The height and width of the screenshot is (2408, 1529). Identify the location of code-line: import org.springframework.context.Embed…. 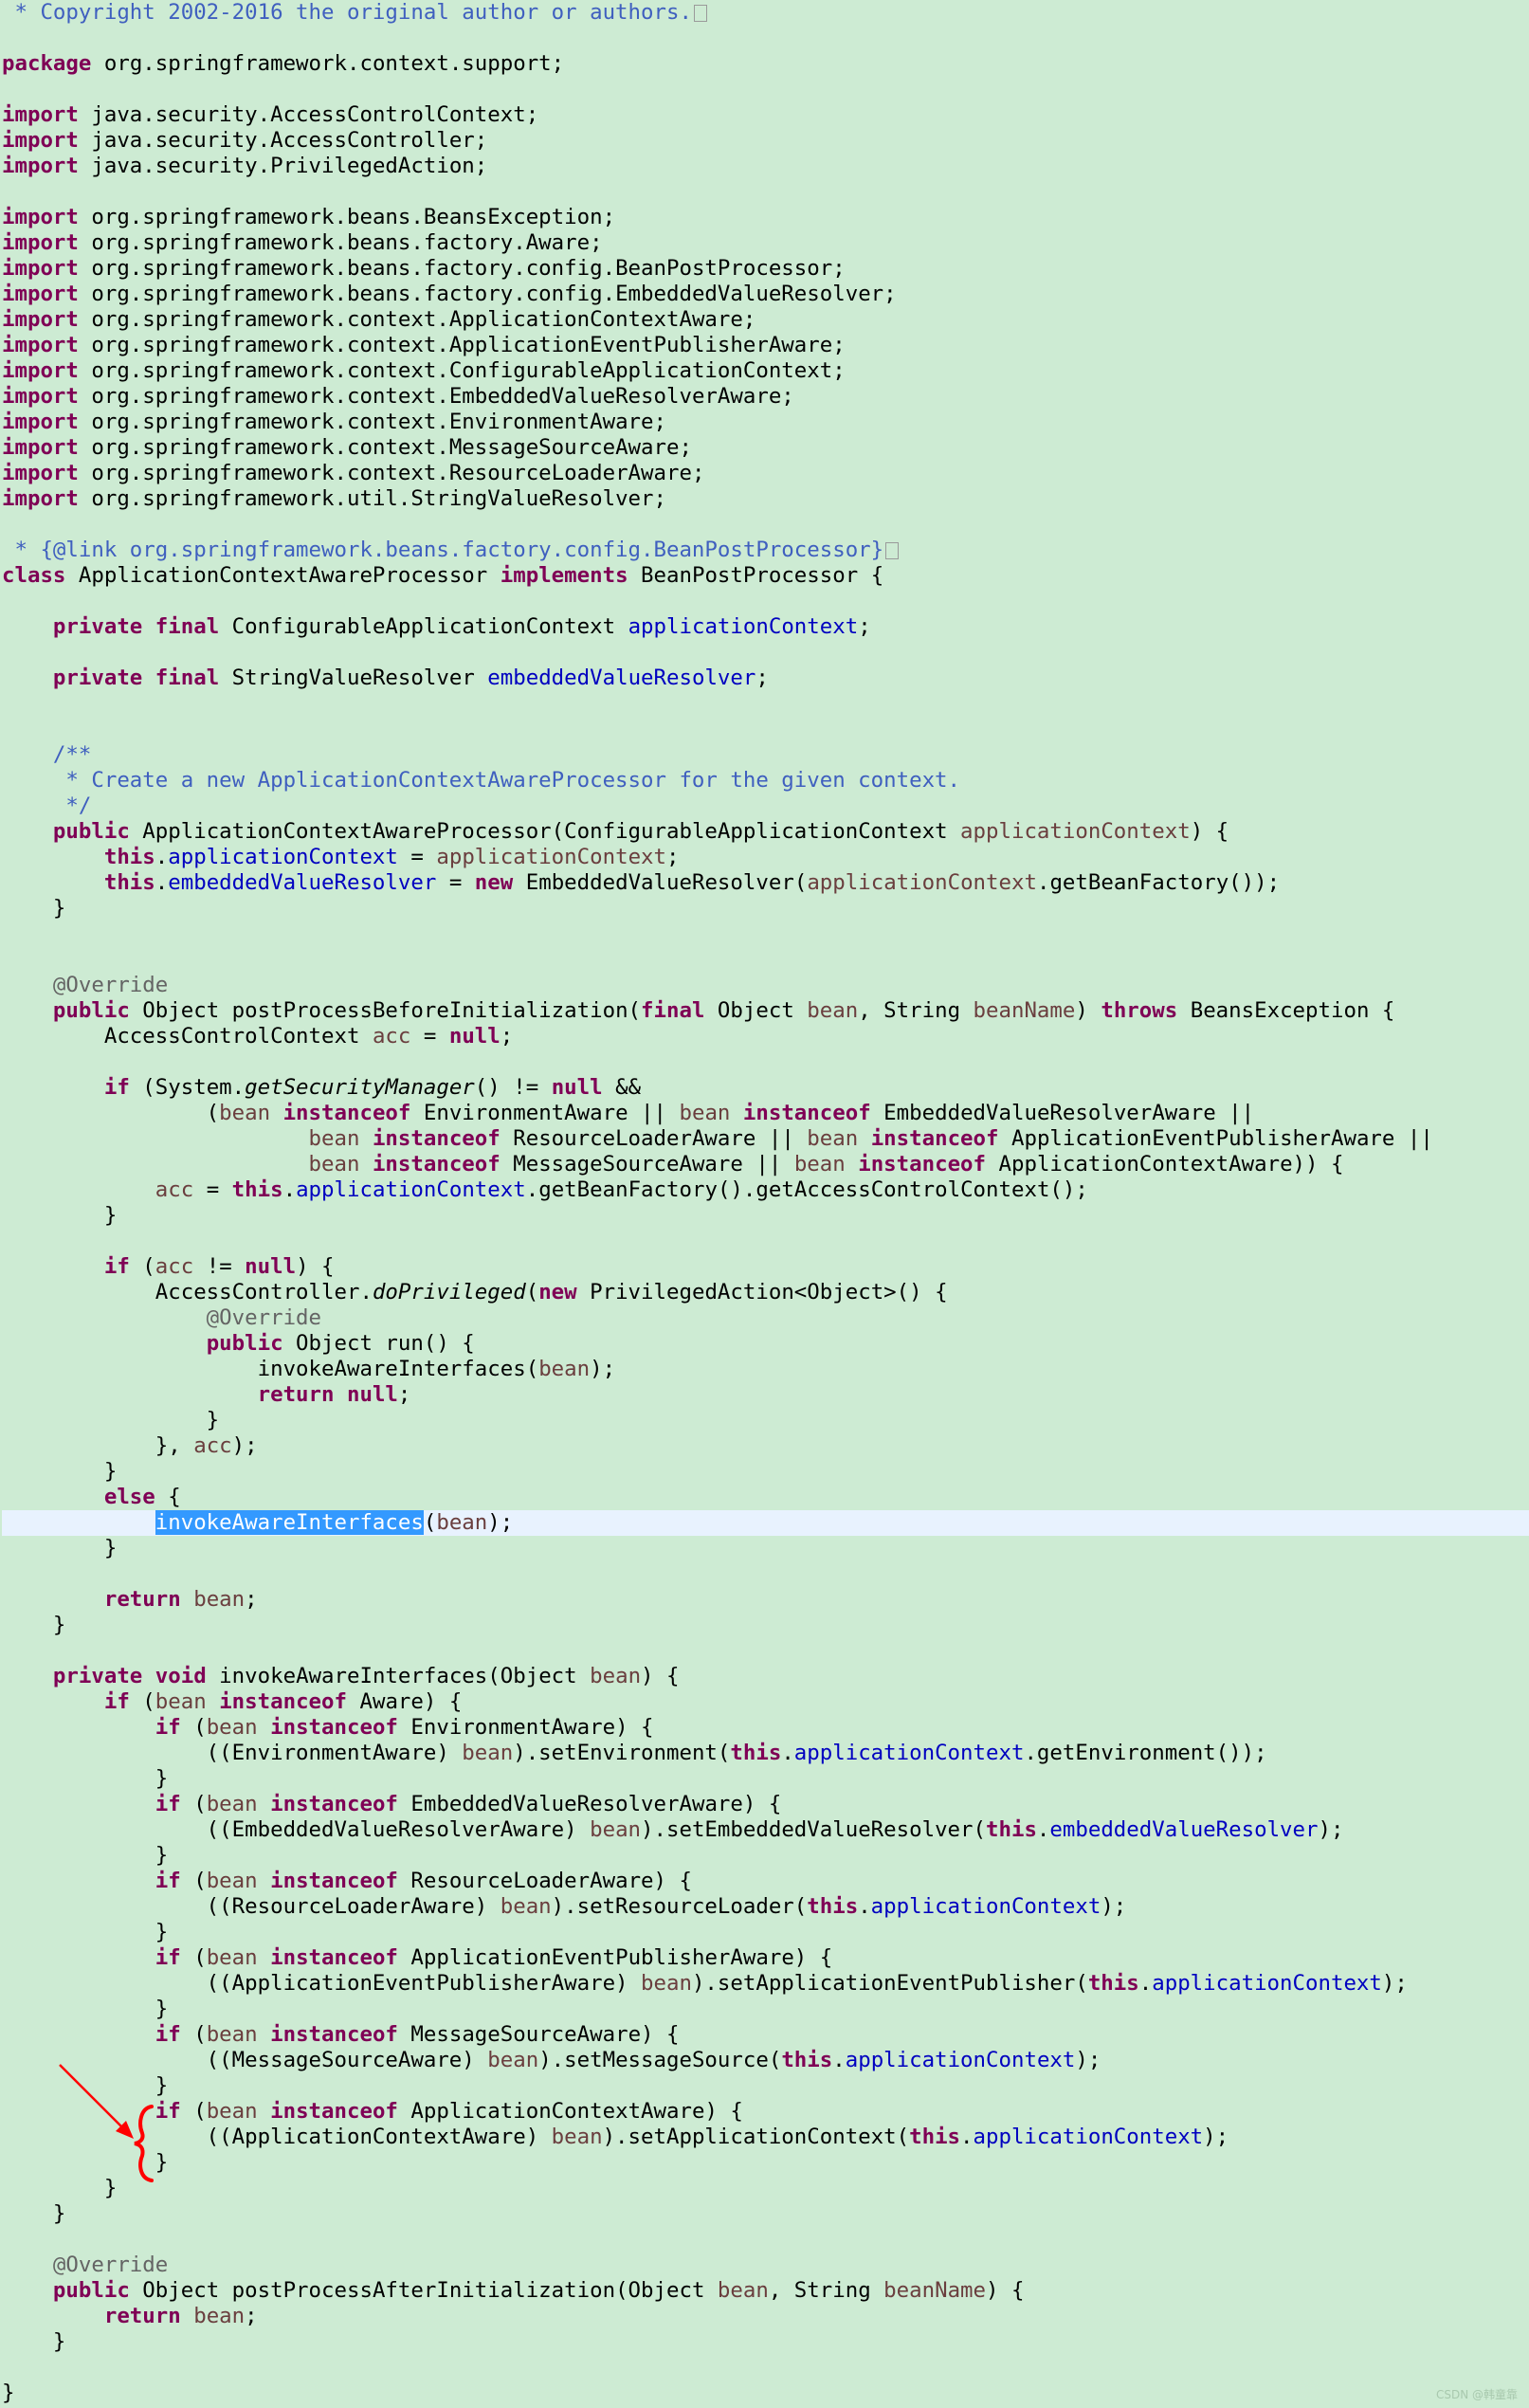
(765, 397).